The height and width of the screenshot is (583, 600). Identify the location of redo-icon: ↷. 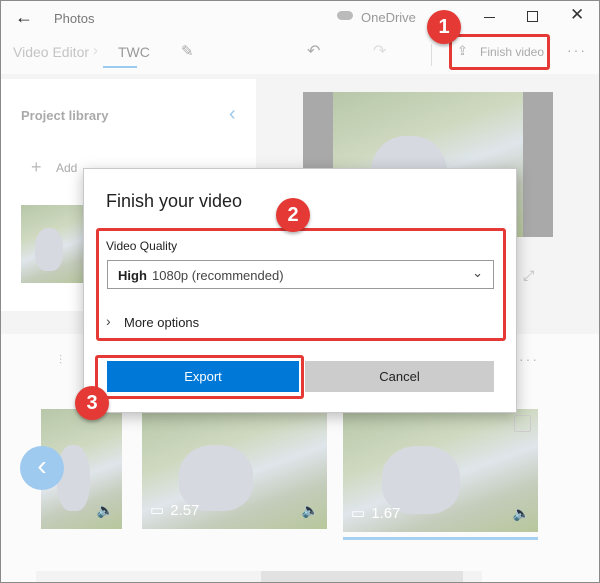
(379, 51).